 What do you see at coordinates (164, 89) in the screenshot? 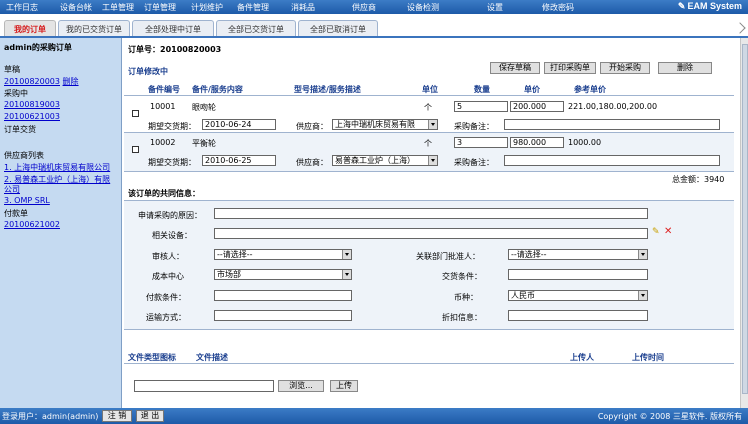
I see `col-part-code: 备件编号` at bounding box center [164, 89].